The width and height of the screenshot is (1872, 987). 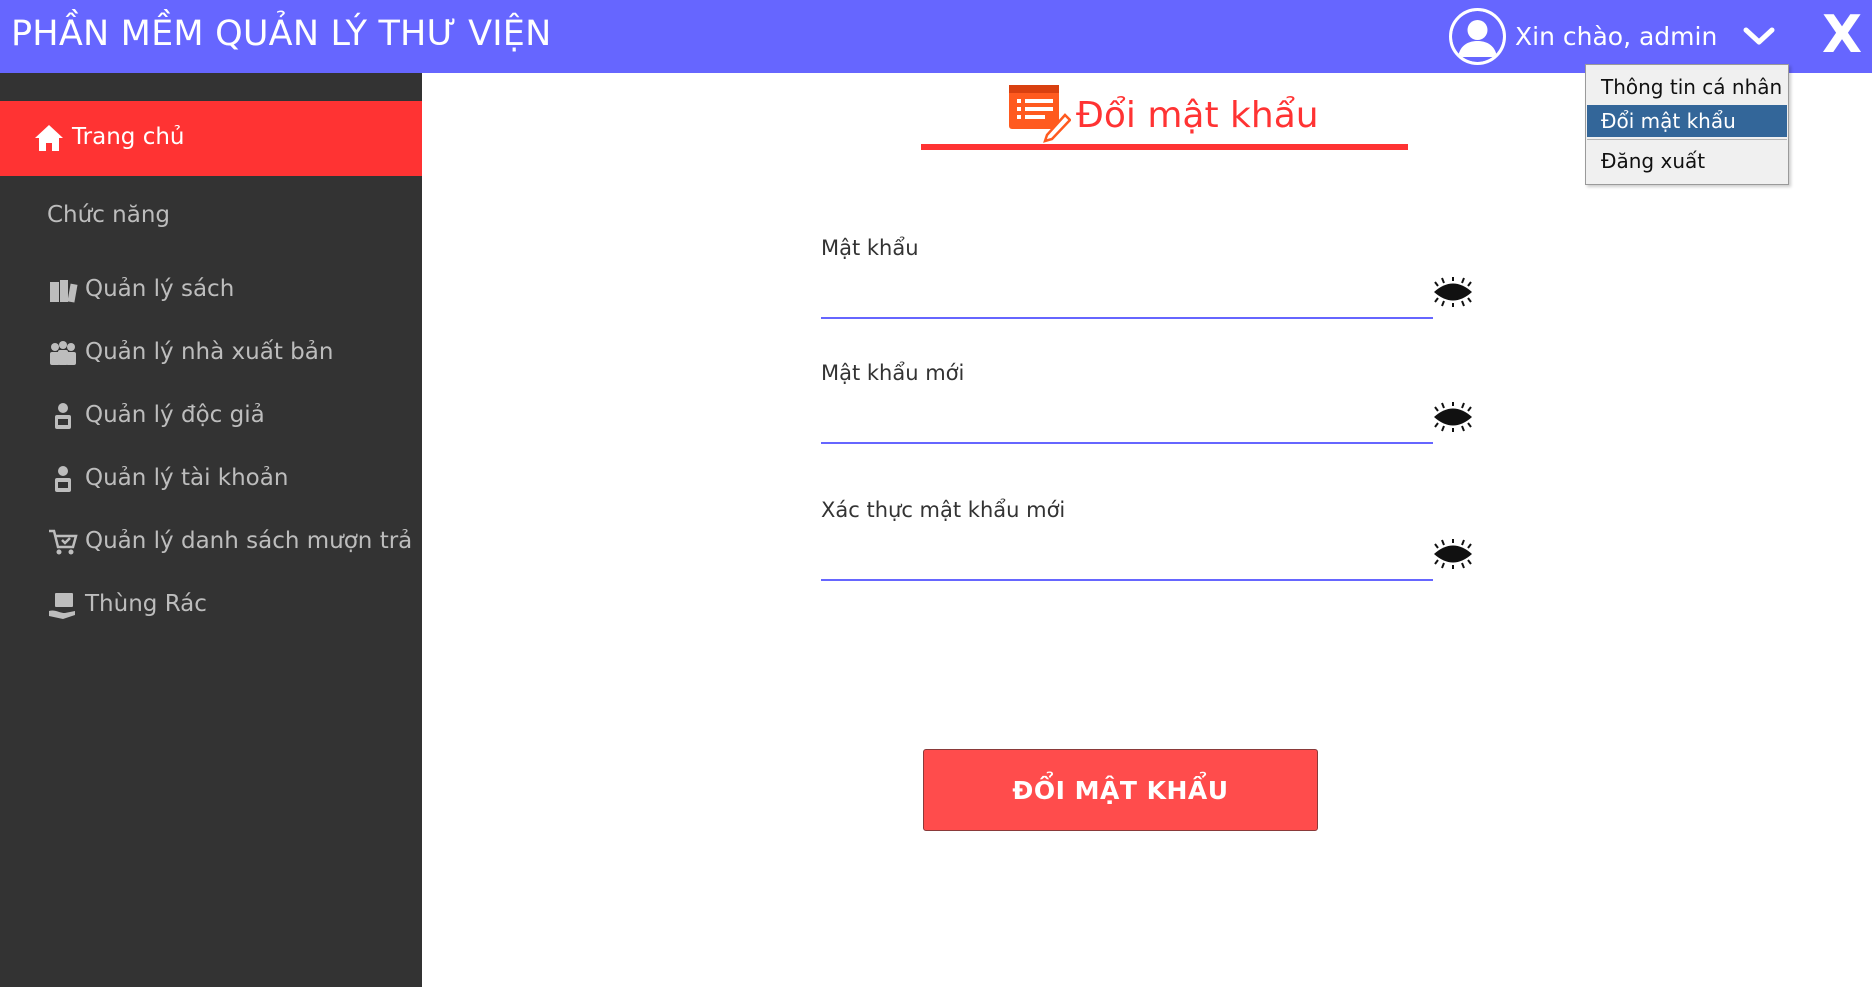 What do you see at coordinates (1759, 36) in the screenshot?
I see `chevron-down-icon` at bounding box center [1759, 36].